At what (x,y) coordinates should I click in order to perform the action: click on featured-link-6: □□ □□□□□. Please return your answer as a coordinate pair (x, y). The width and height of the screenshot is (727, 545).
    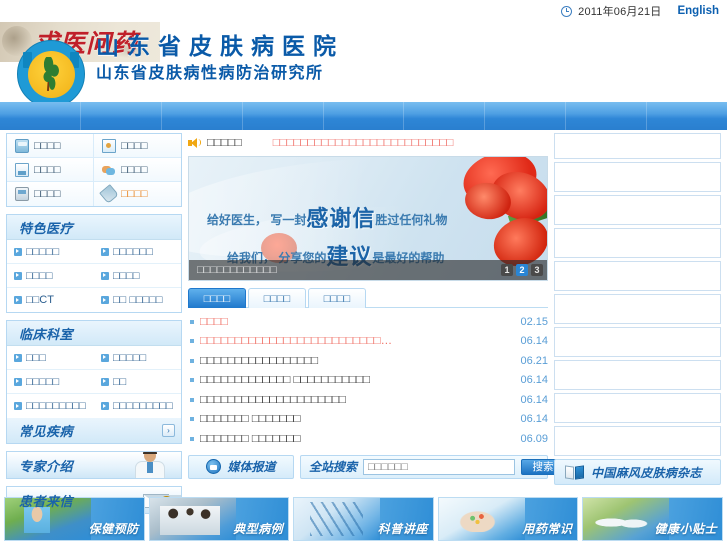
    Looking at the image, I should click on (137, 300).